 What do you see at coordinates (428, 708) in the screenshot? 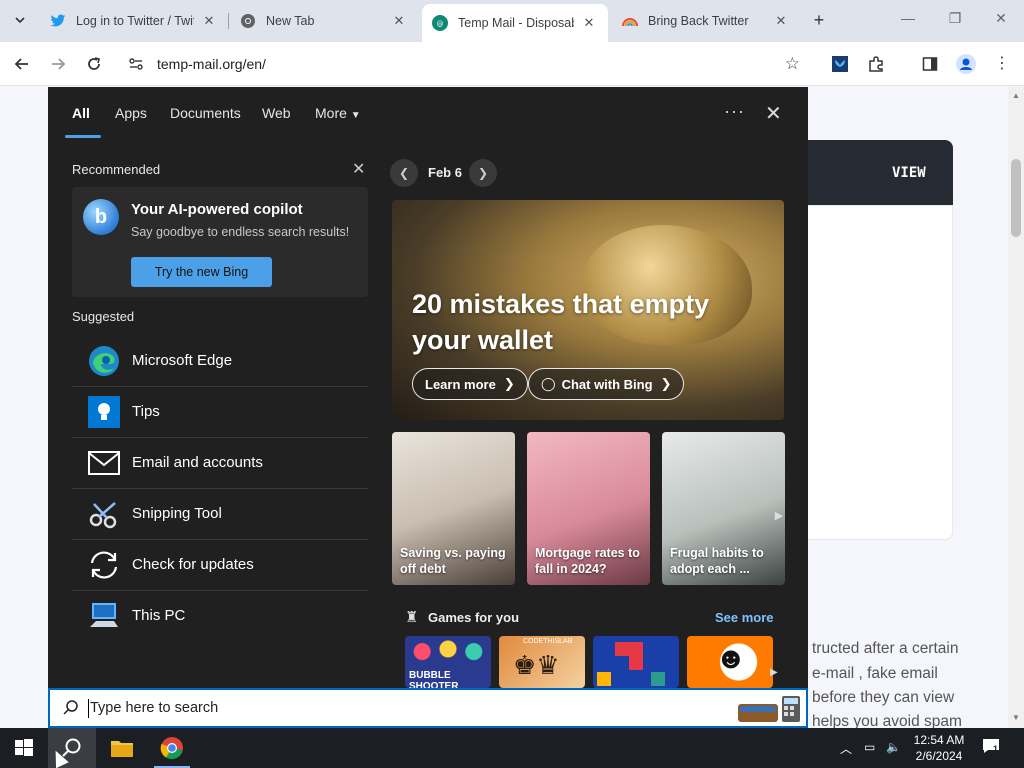
I see `taskbar-search-box: Type here to search` at bounding box center [428, 708].